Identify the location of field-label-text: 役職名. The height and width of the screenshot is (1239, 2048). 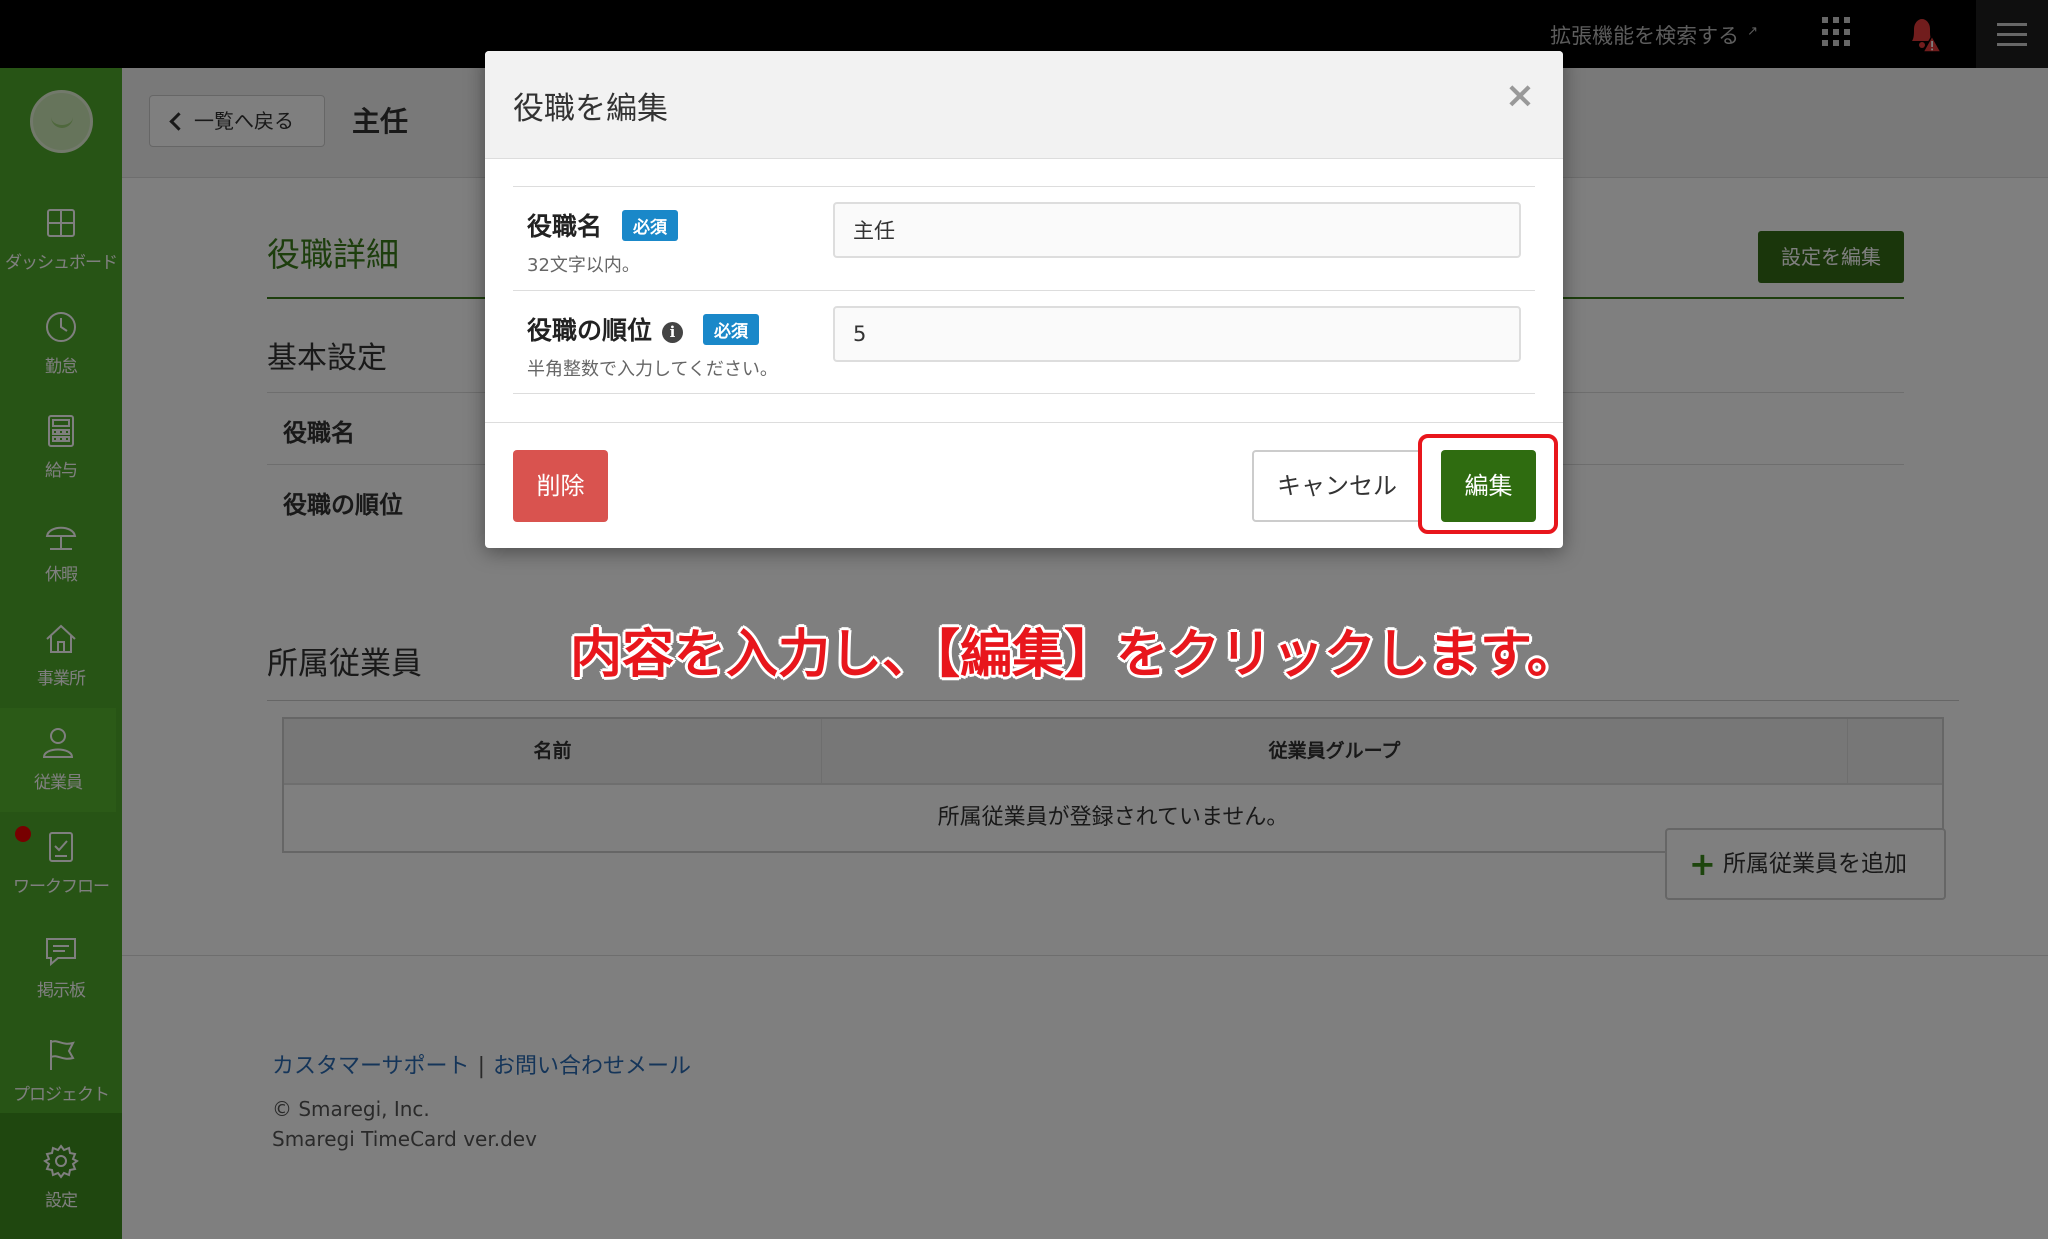
(565, 226).